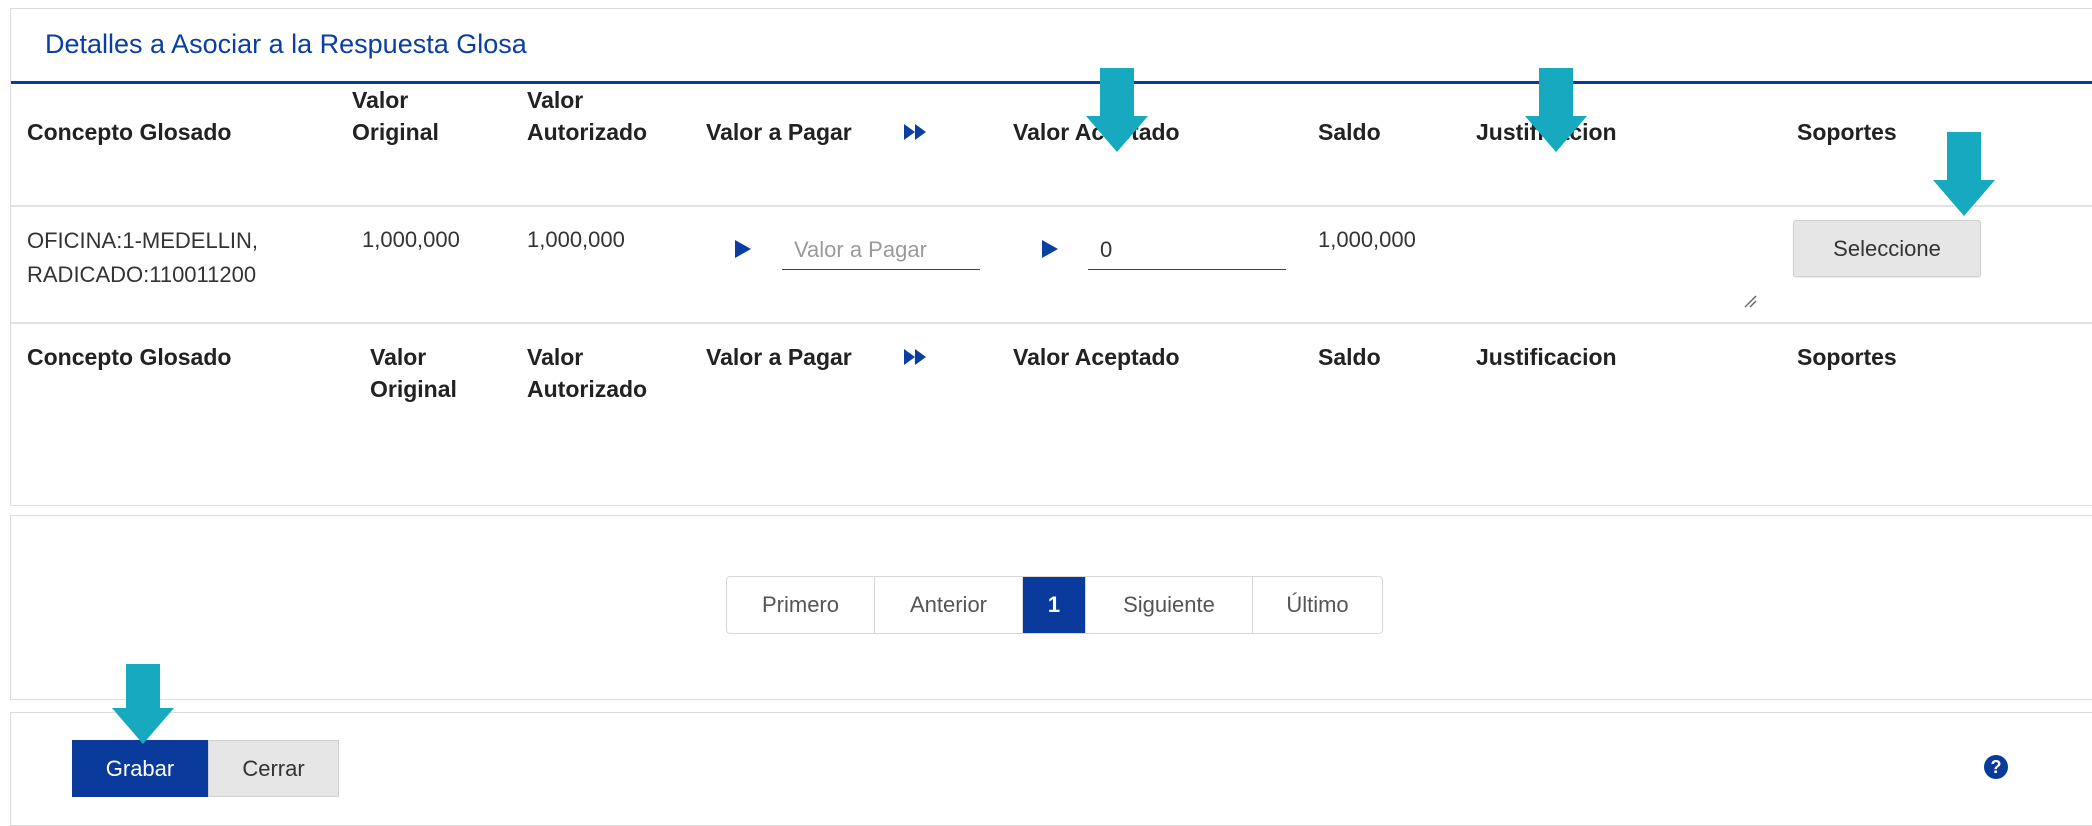 Image resolution: width=2092 pixels, height=826 pixels. What do you see at coordinates (1169, 605) in the screenshot?
I see `pager-next: Siguiente` at bounding box center [1169, 605].